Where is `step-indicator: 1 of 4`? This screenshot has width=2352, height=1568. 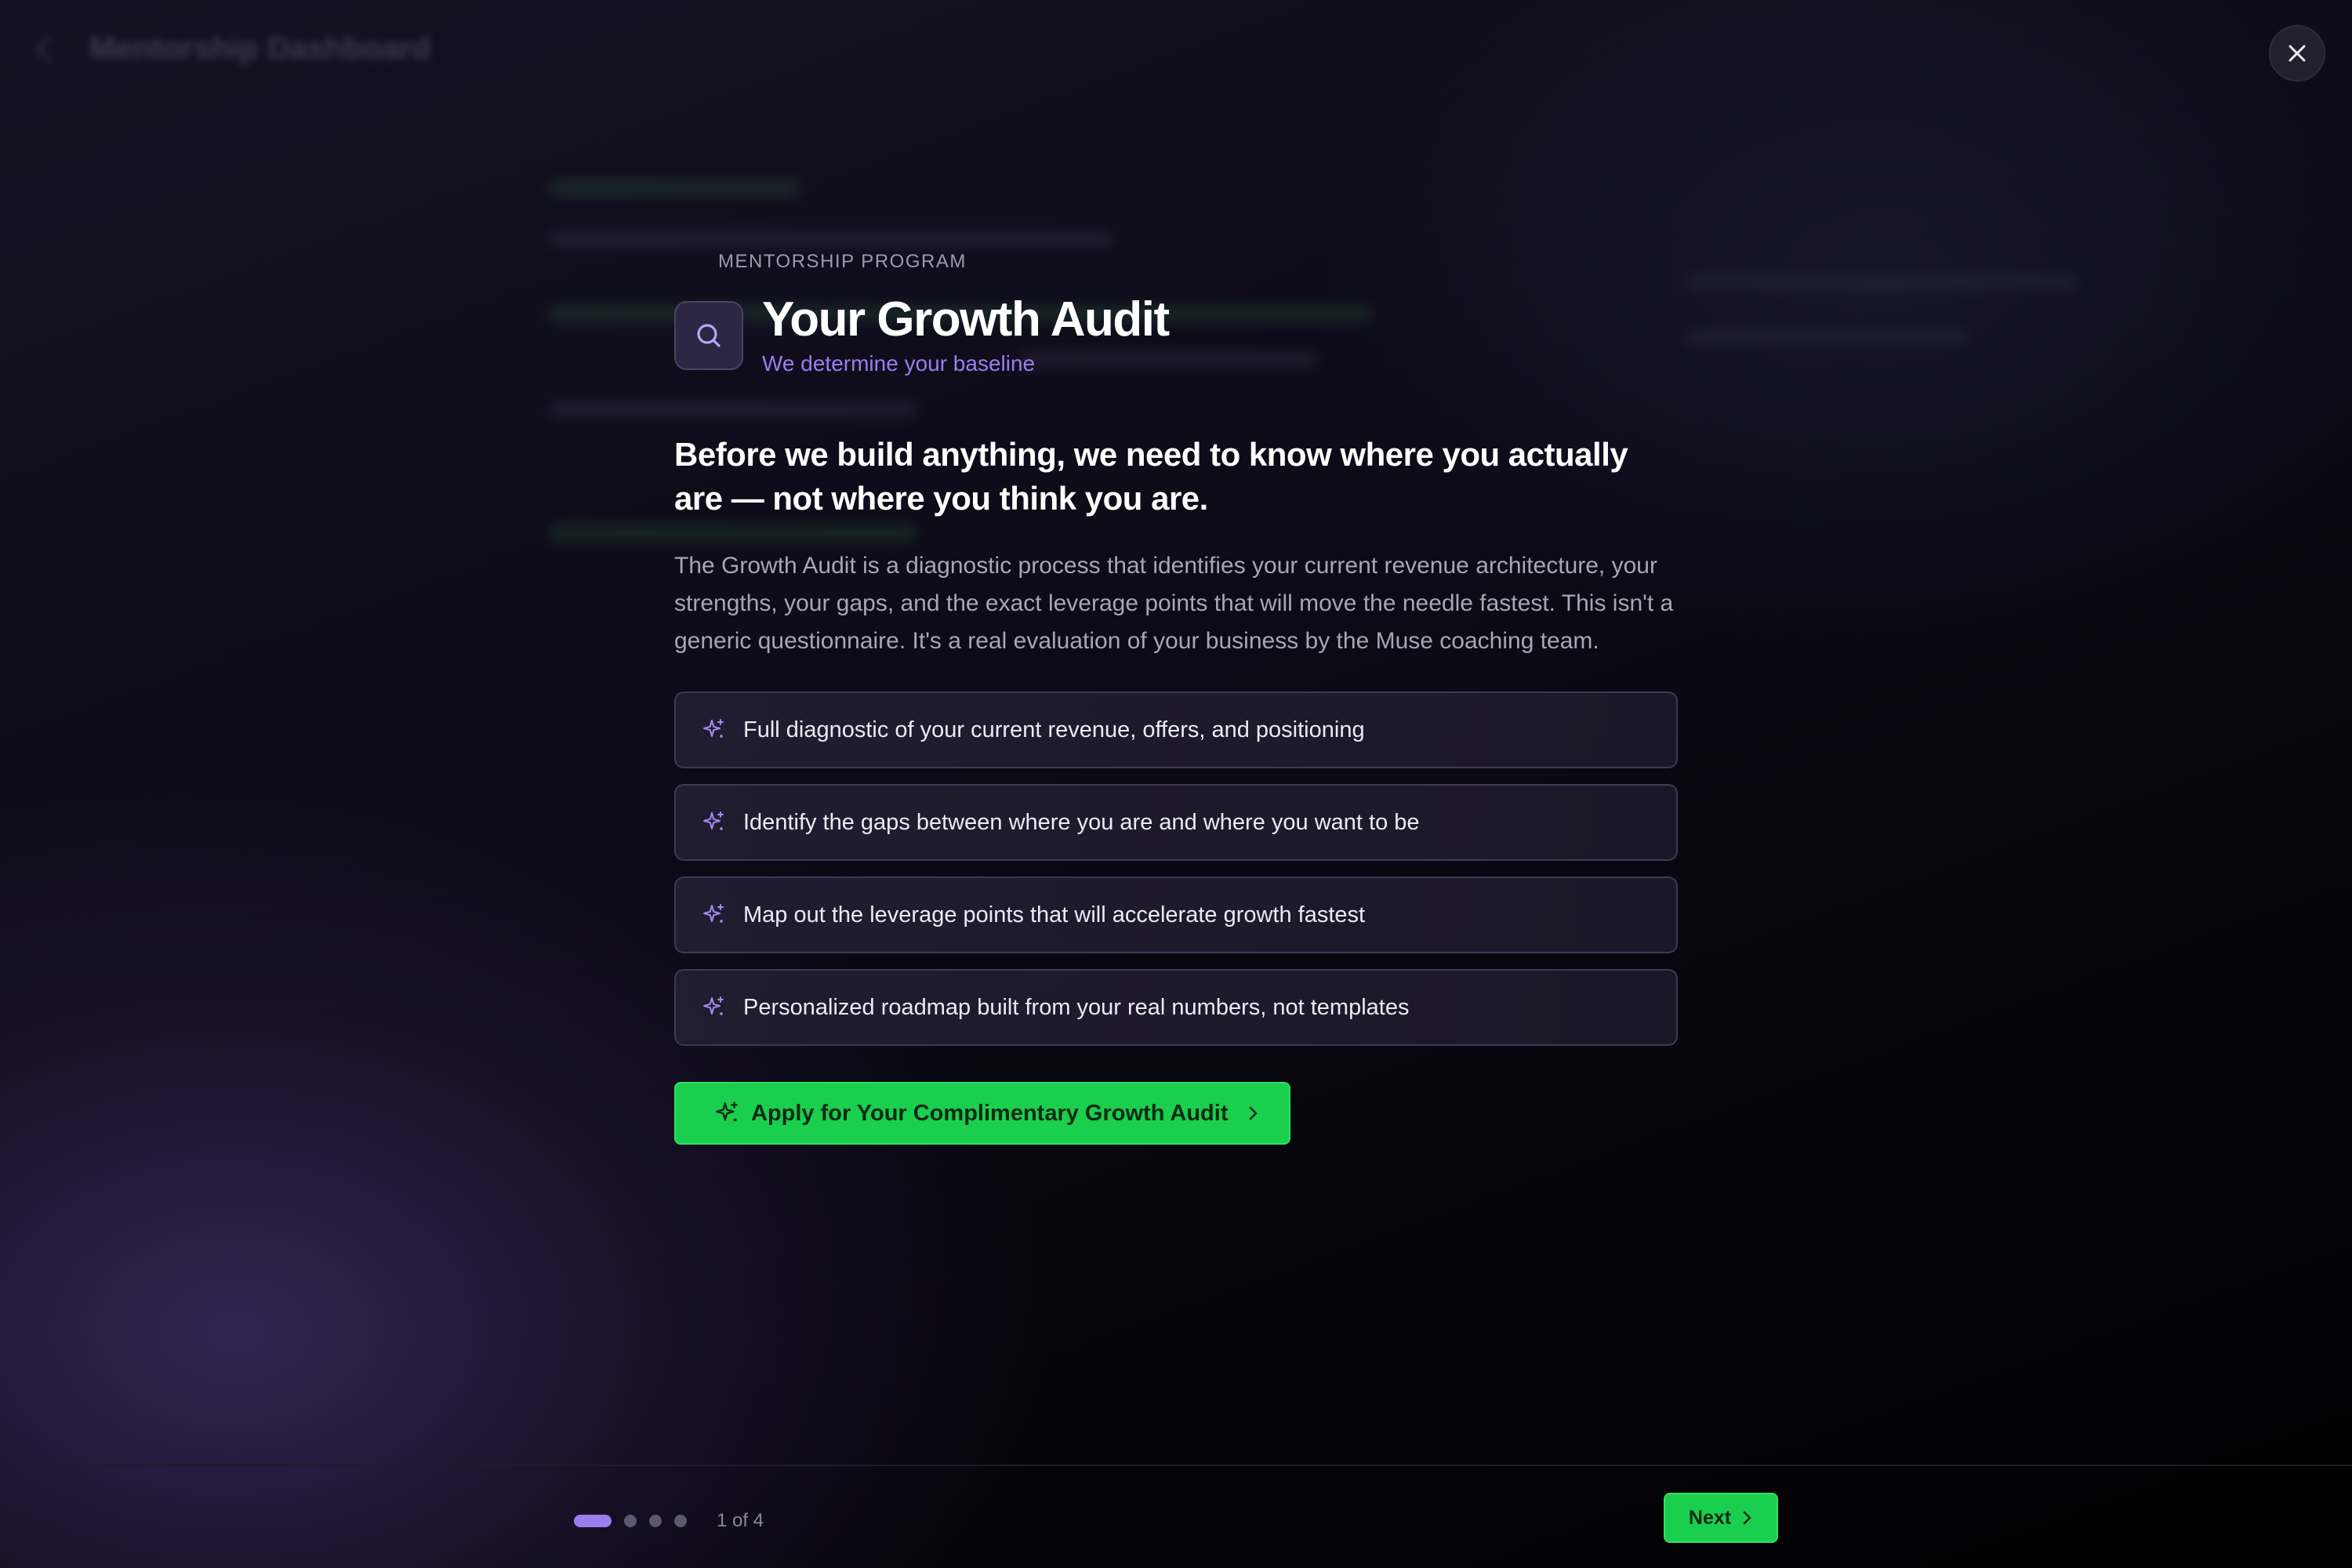
step-indicator: 1 of 4 is located at coordinates (669, 1521).